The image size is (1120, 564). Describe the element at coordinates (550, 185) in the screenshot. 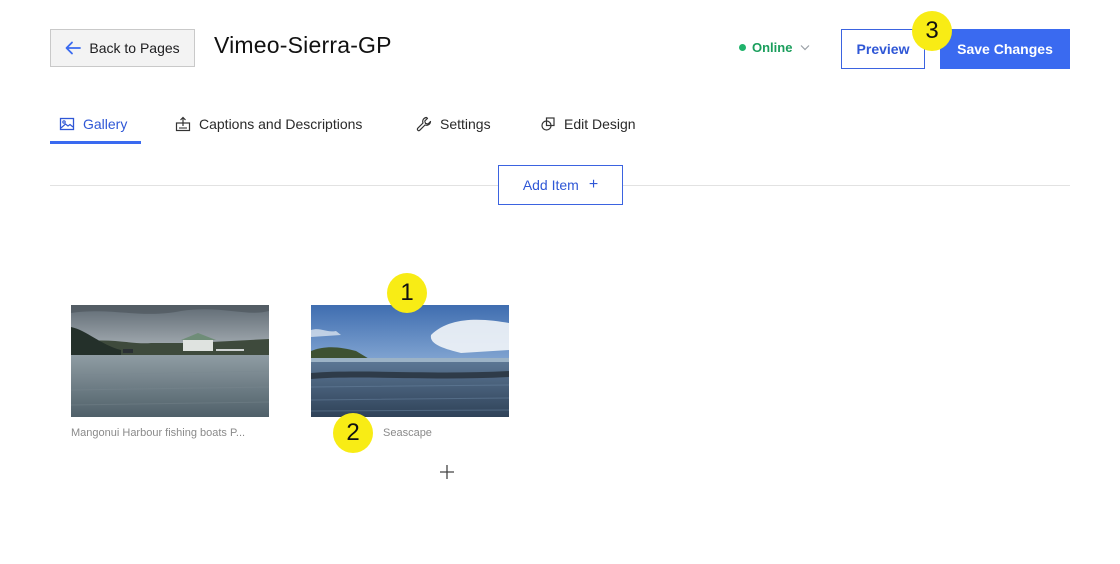

I see `add-item-label: Add Item` at that location.